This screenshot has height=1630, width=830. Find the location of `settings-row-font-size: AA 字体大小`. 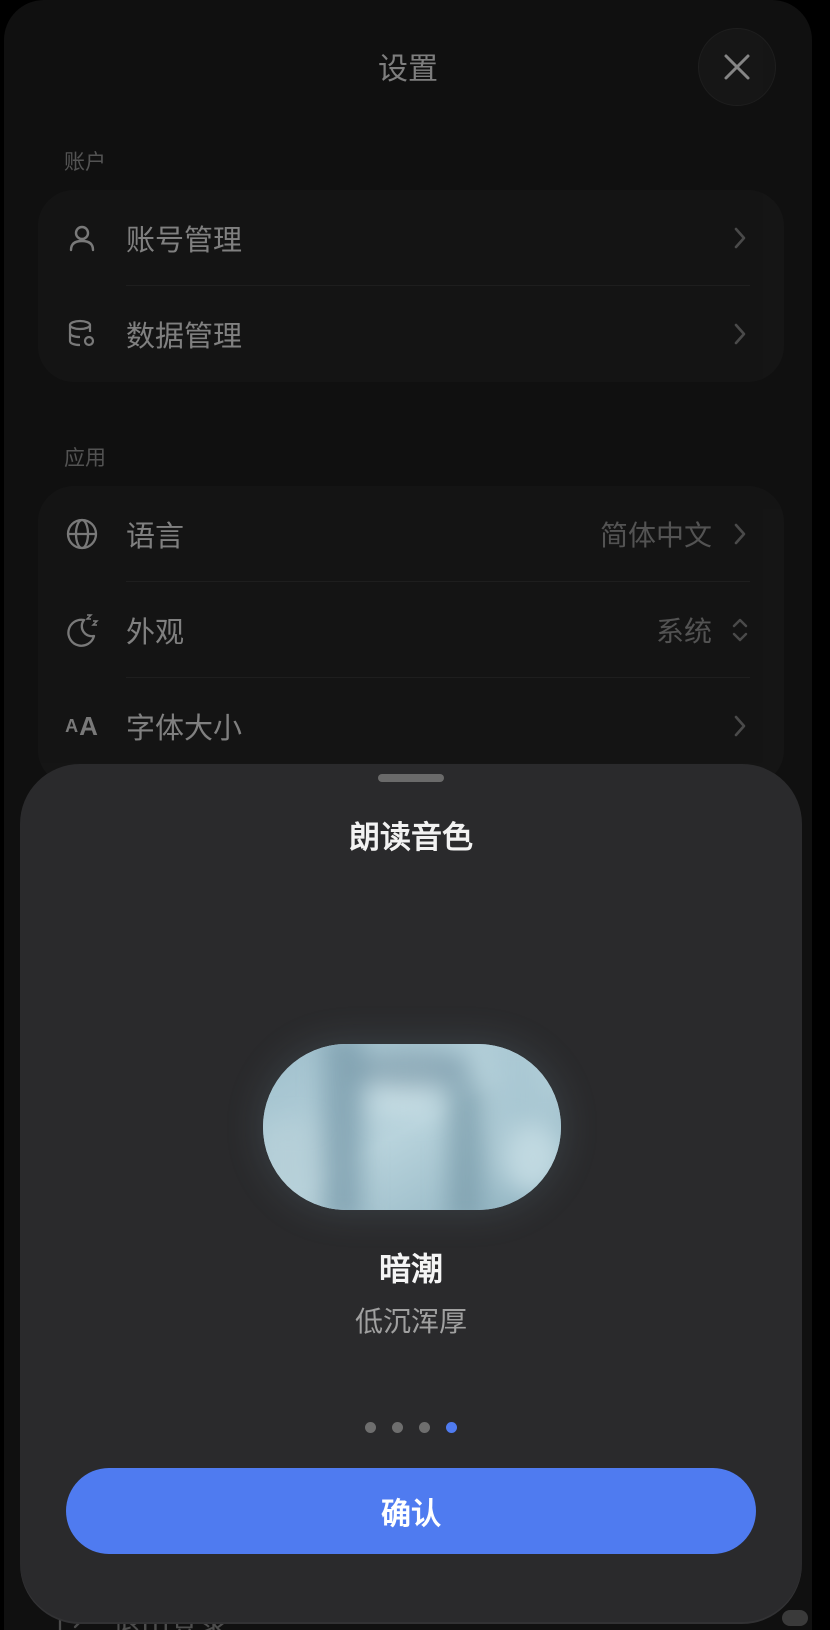

settings-row-font-size: AA 字体大小 is located at coordinates (411, 726).